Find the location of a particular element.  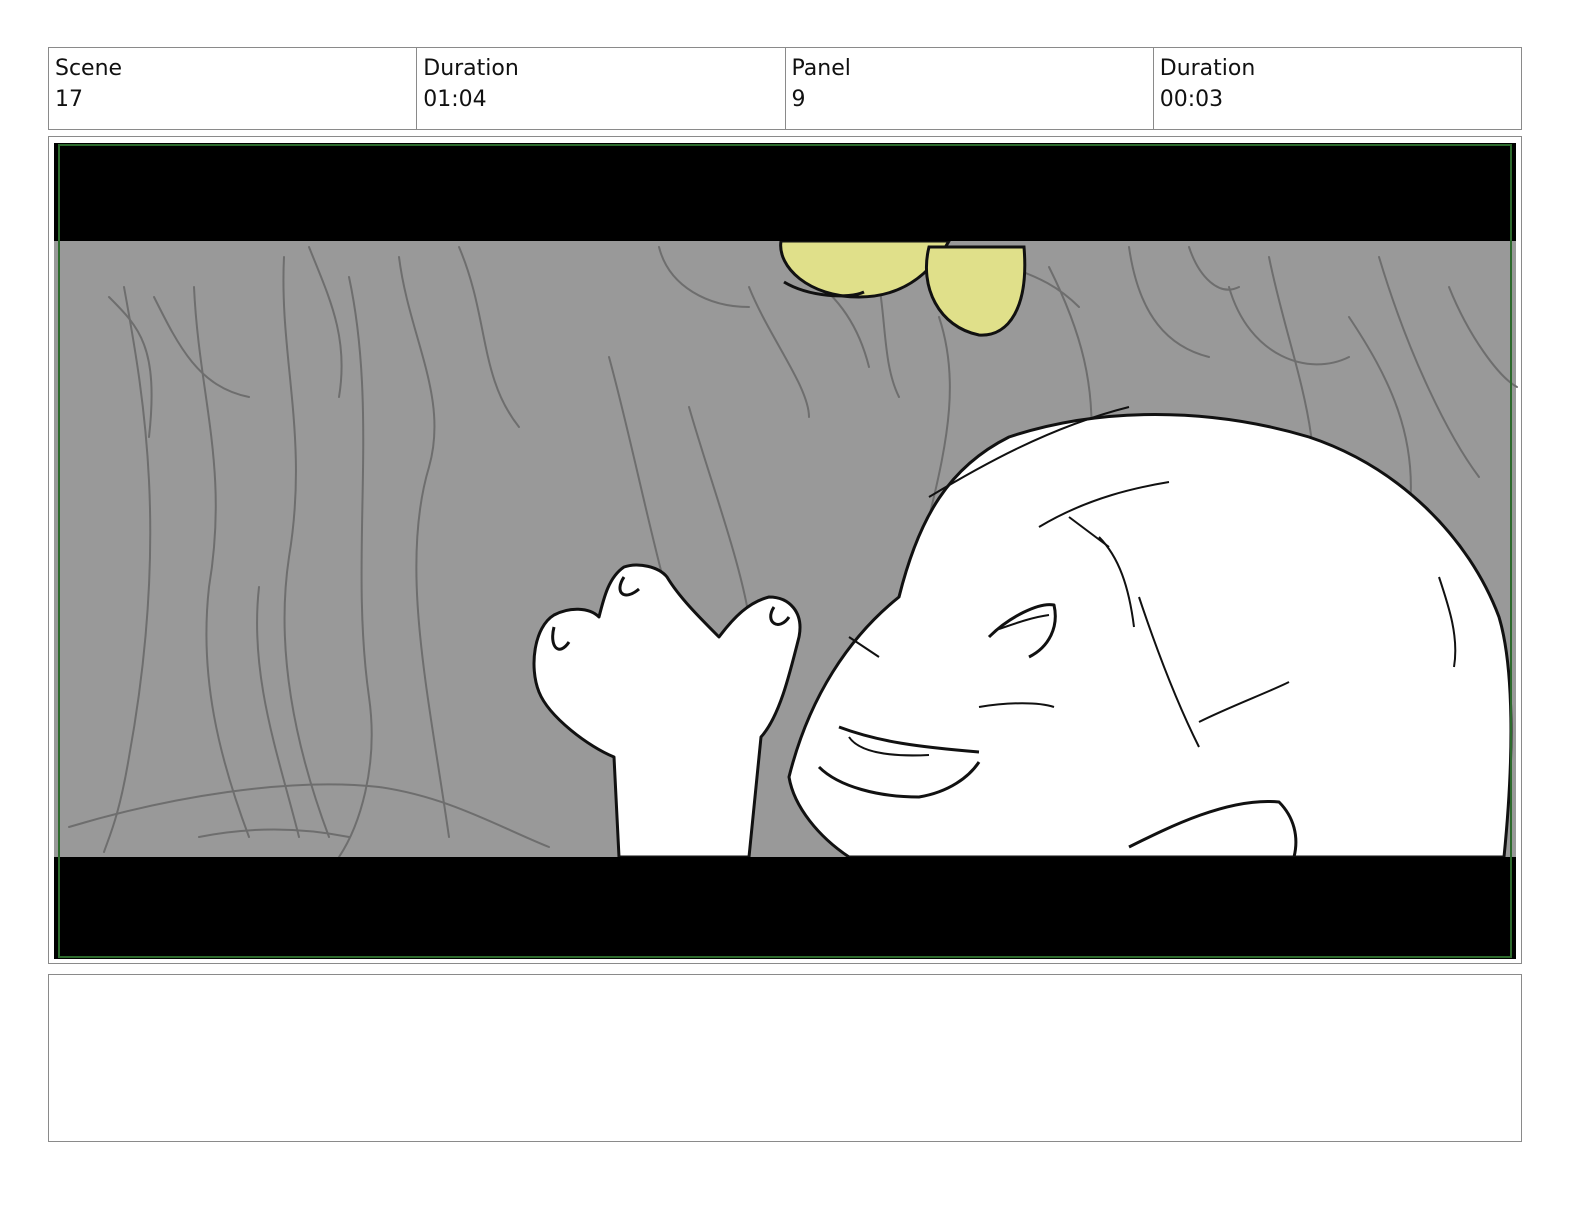

panel-label: Panel is located at coordinates (821, 68).